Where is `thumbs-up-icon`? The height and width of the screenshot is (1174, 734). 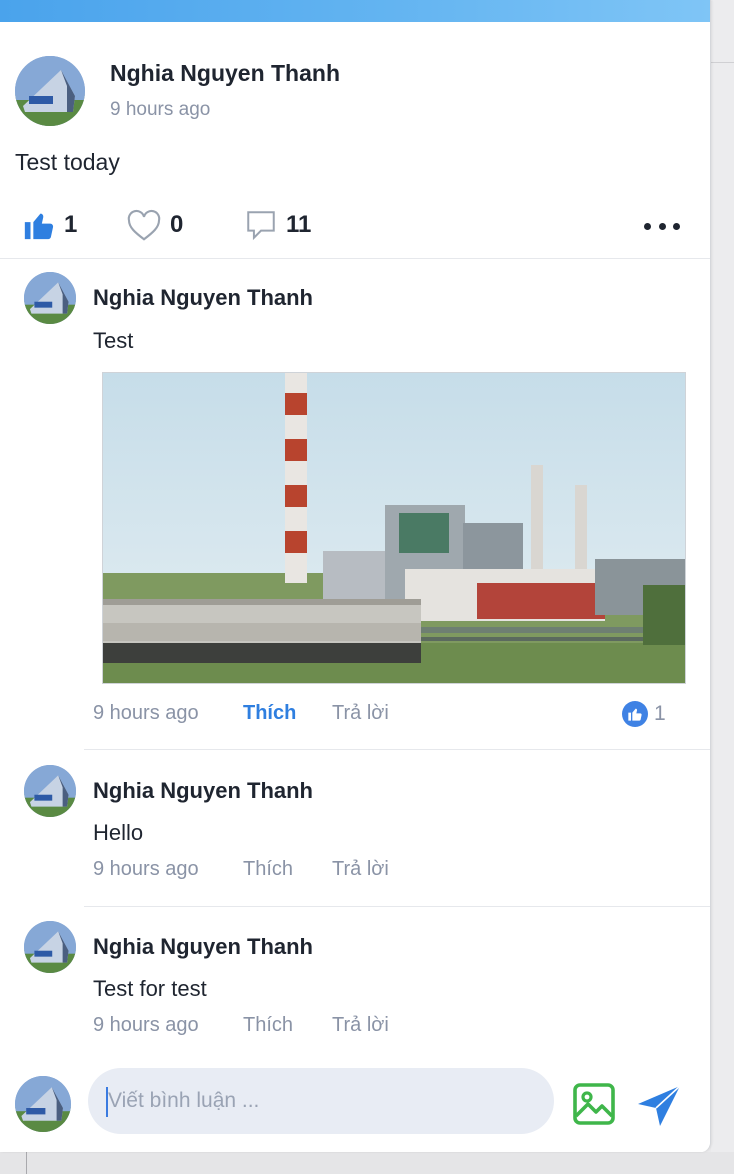
thumbs-up-icon is located at coordinates (39, 226).